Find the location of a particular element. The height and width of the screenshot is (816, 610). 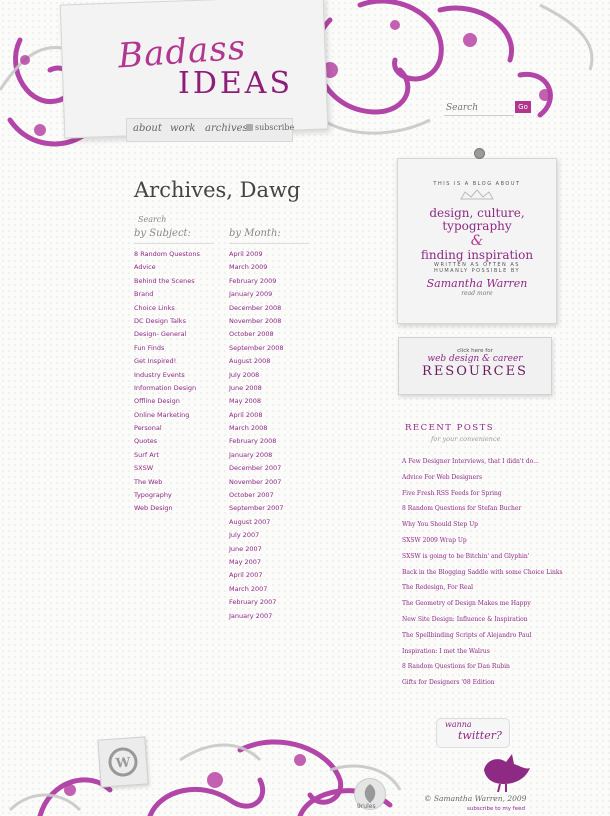

month-link: January 2007 is located at coordinates (256, 616).